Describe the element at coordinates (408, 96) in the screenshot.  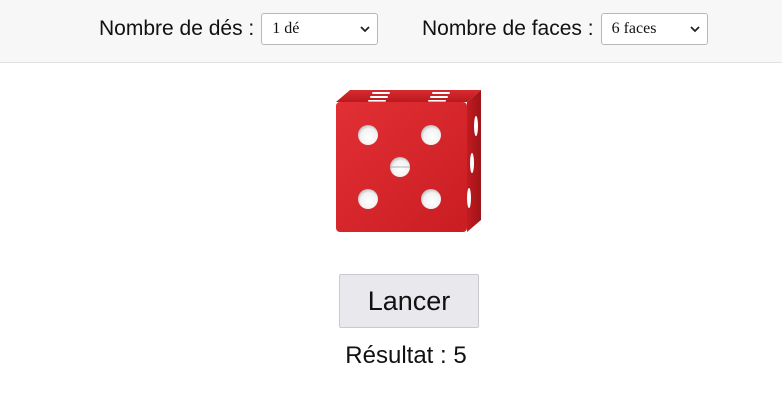
I see `die-top-face` at that location.